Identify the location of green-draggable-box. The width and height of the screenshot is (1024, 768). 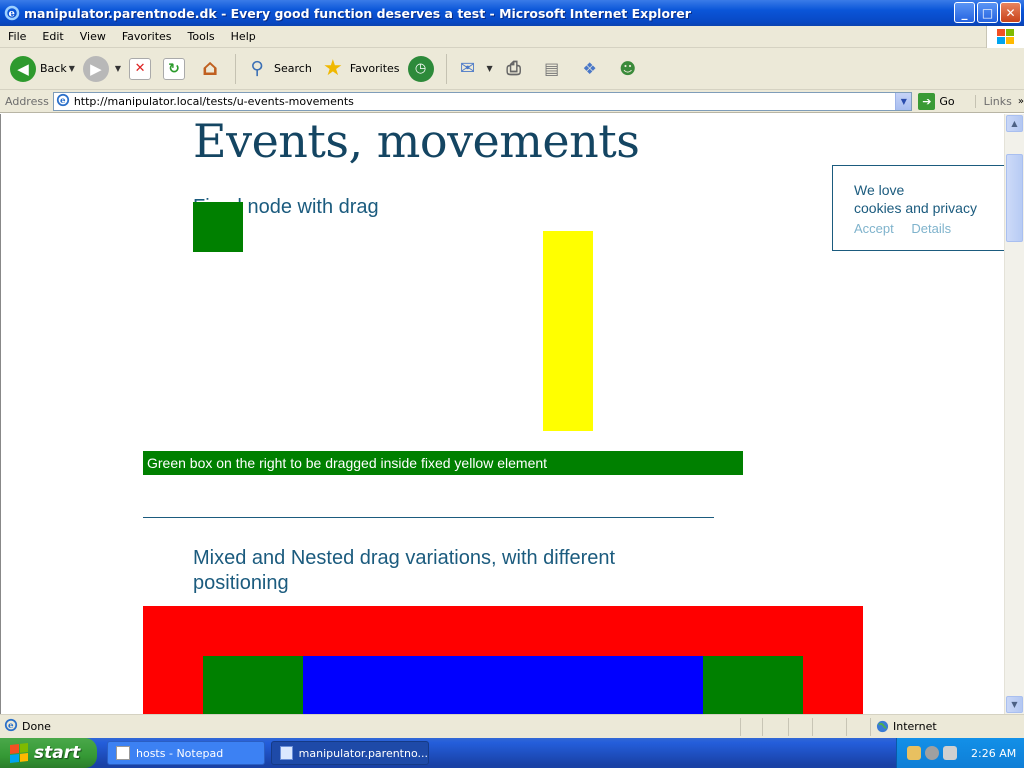
(218, 227).